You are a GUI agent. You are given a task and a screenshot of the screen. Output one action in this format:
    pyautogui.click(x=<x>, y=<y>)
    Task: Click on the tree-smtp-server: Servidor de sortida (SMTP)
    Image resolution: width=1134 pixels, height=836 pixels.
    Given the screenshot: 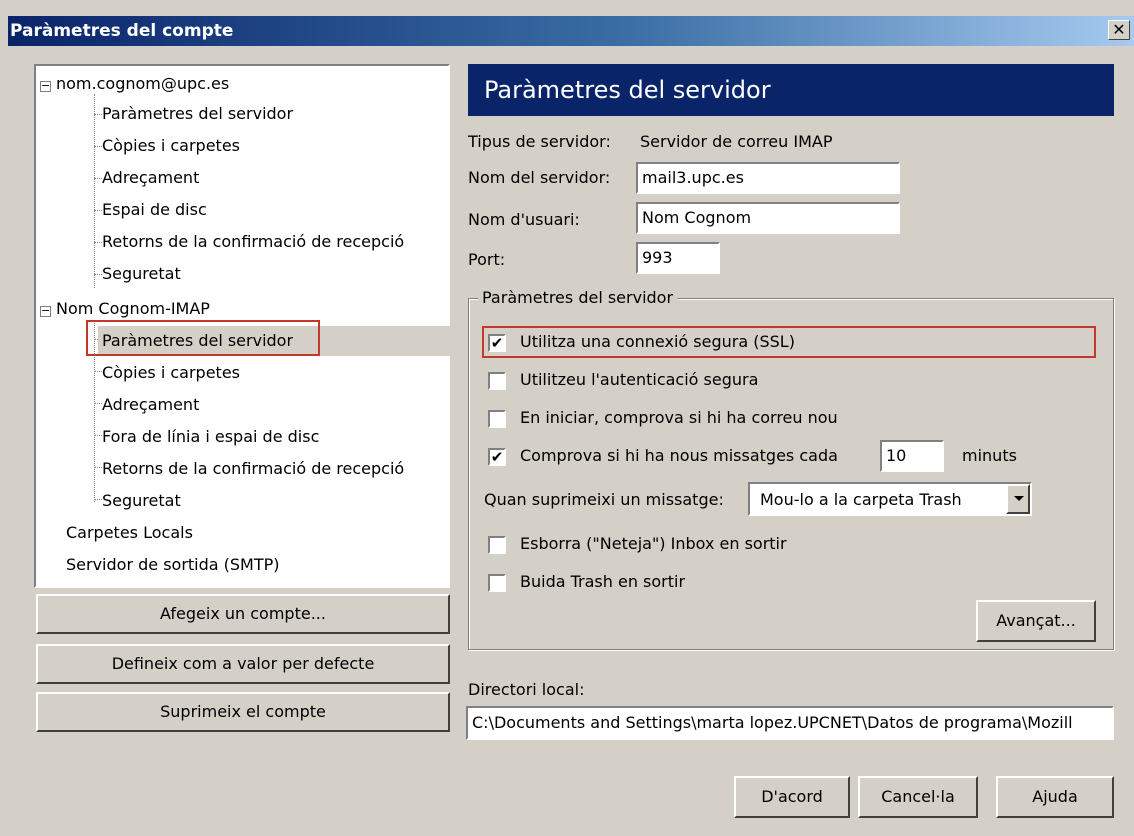 What is the action you would take?
    pyautogui.click(x=173, y=565)
    